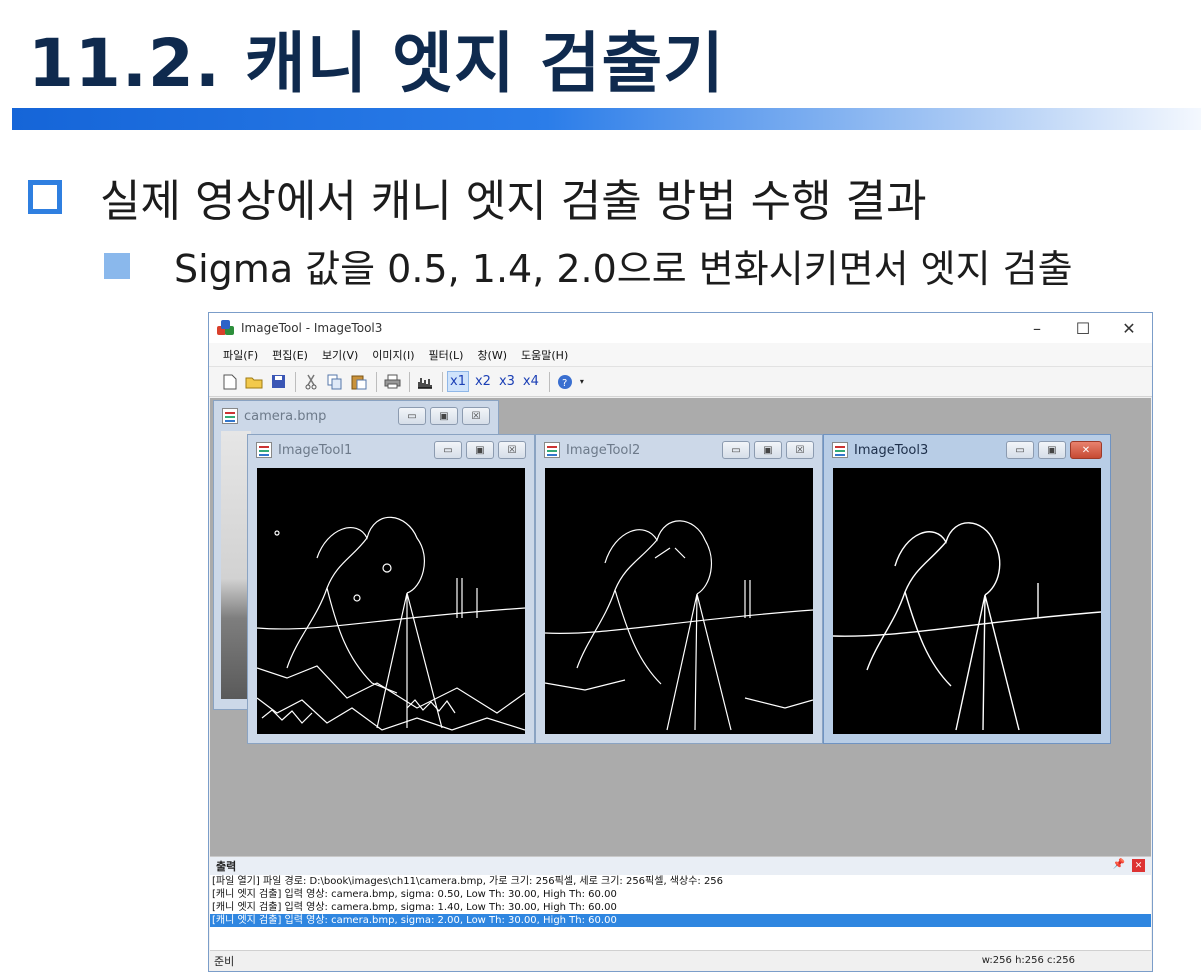 The image size is (1201, 974). Describe the element at coordinates (312, 328) in the screenshot. I see `window-title: ImageTool - ImageTool3` at that location.